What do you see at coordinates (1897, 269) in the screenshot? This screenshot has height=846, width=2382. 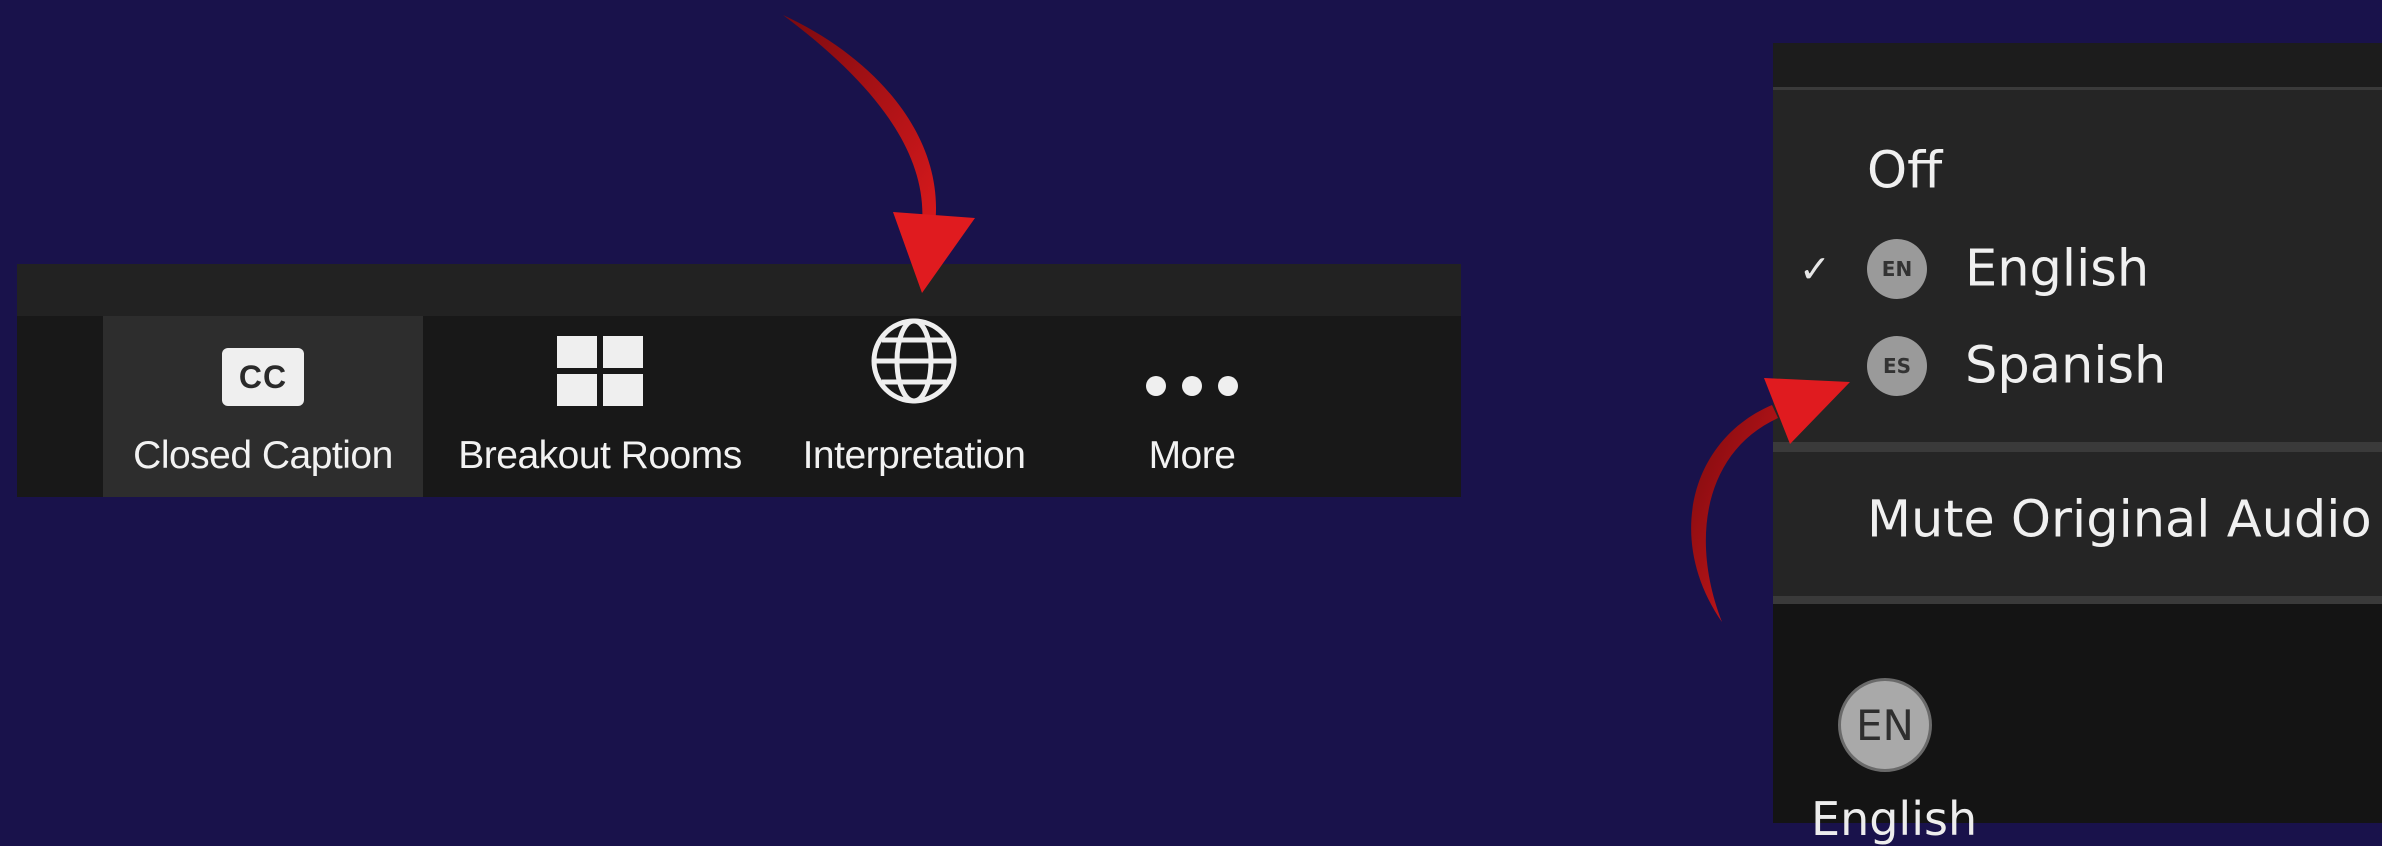 I see `english-language-badge-icon: EN` at bounding box center [1897, 269].